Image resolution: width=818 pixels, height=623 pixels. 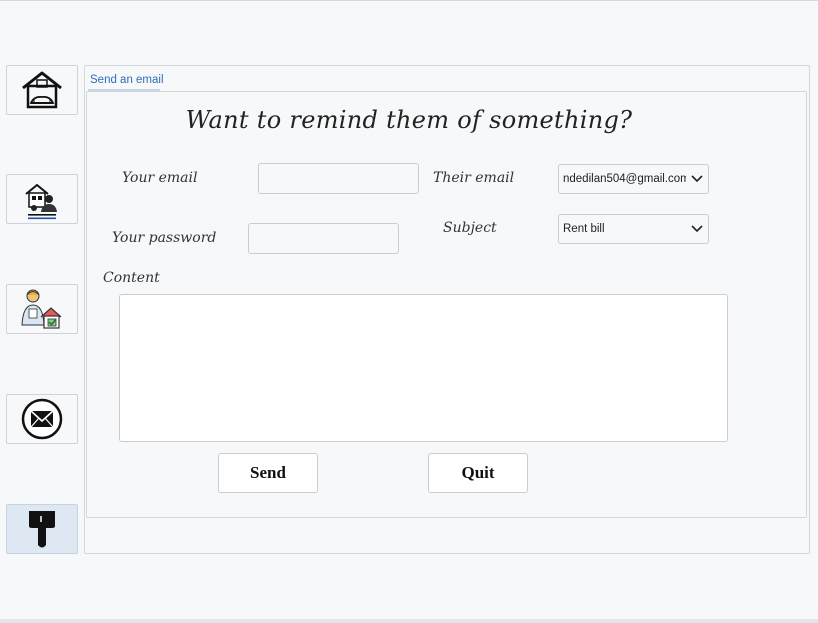 I want to click on your-password-input, so click(x=323, y=238).